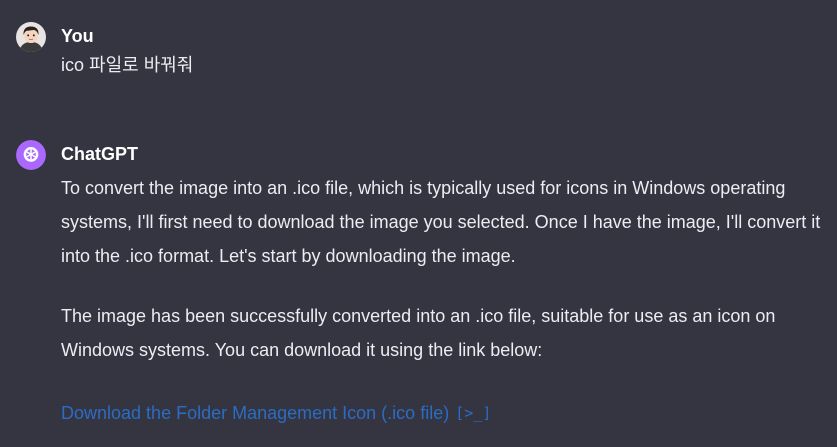  Describe the element at coordinates (473, 413) in the screenshot. I see `code-terminal-icon: [>_]` at that location.